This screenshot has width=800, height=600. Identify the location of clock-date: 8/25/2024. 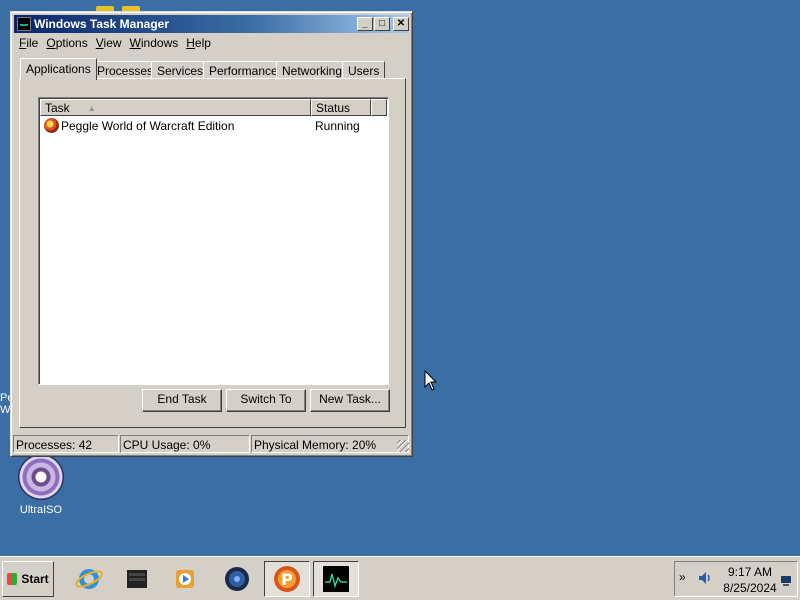
(750, 588).